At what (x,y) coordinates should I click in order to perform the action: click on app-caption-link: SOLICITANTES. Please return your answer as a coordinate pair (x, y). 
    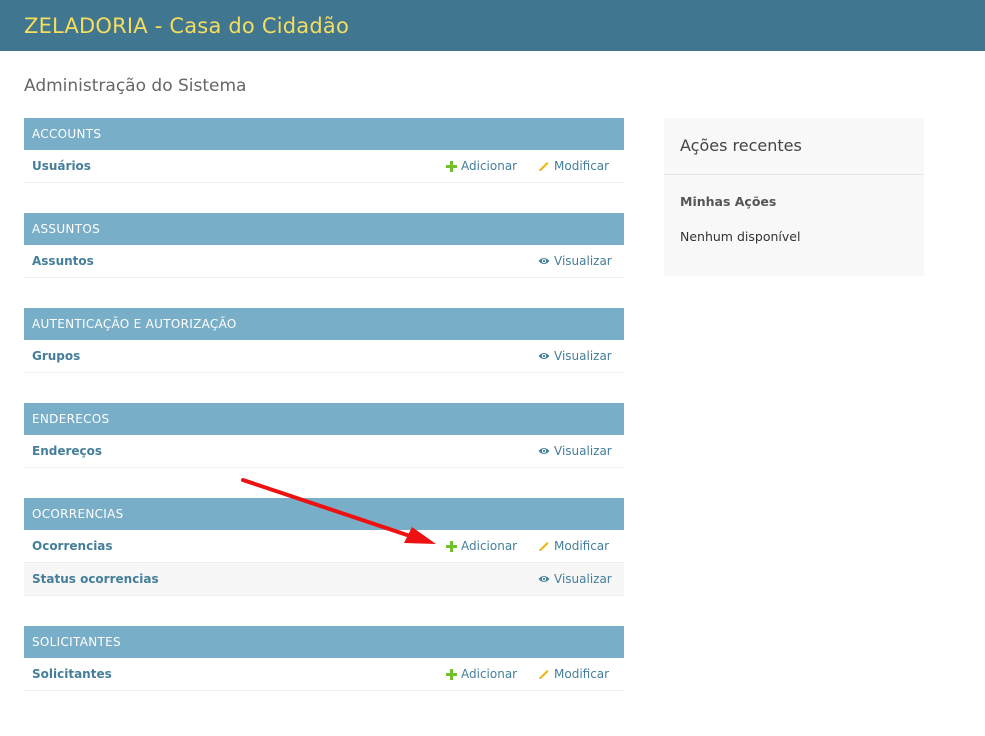
    Looking at the image, I should click on (324, 642).